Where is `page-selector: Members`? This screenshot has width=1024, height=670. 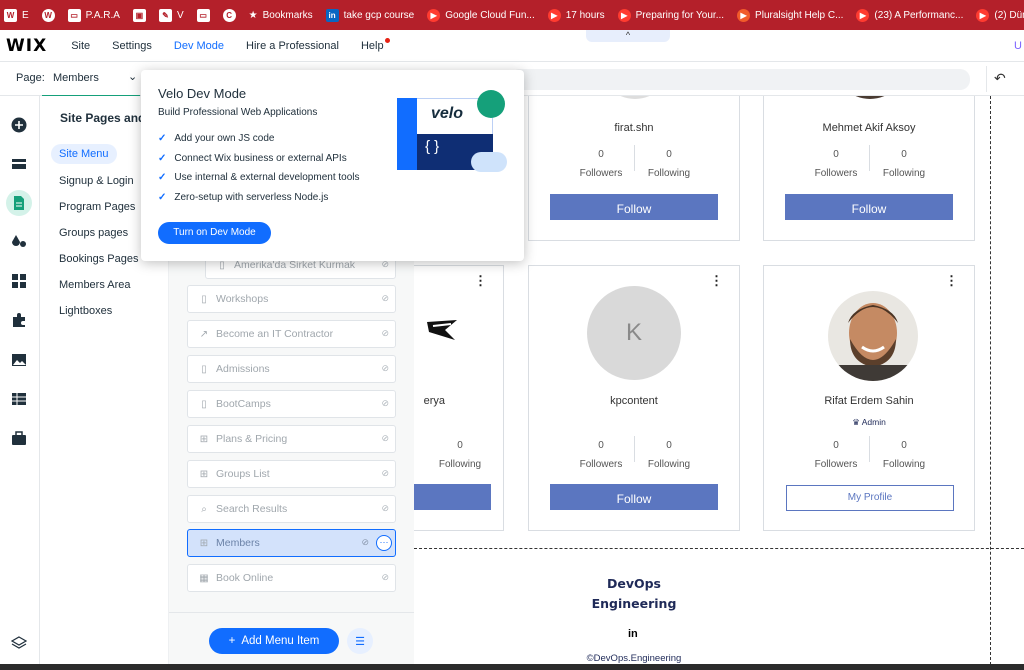 page-selector: Members is located at coordinates (76, 78).